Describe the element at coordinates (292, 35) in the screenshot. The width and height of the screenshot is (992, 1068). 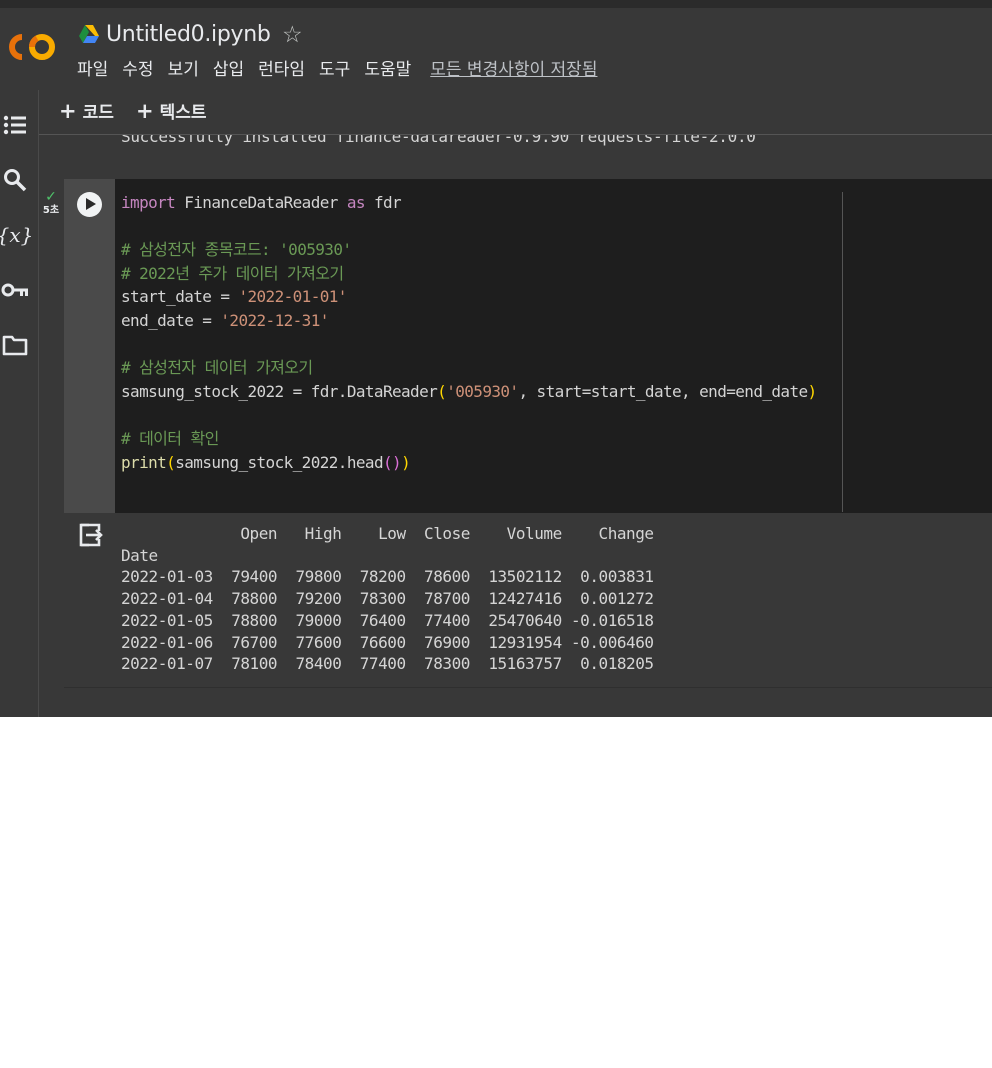
I see `star-icon: ☆` at that location.